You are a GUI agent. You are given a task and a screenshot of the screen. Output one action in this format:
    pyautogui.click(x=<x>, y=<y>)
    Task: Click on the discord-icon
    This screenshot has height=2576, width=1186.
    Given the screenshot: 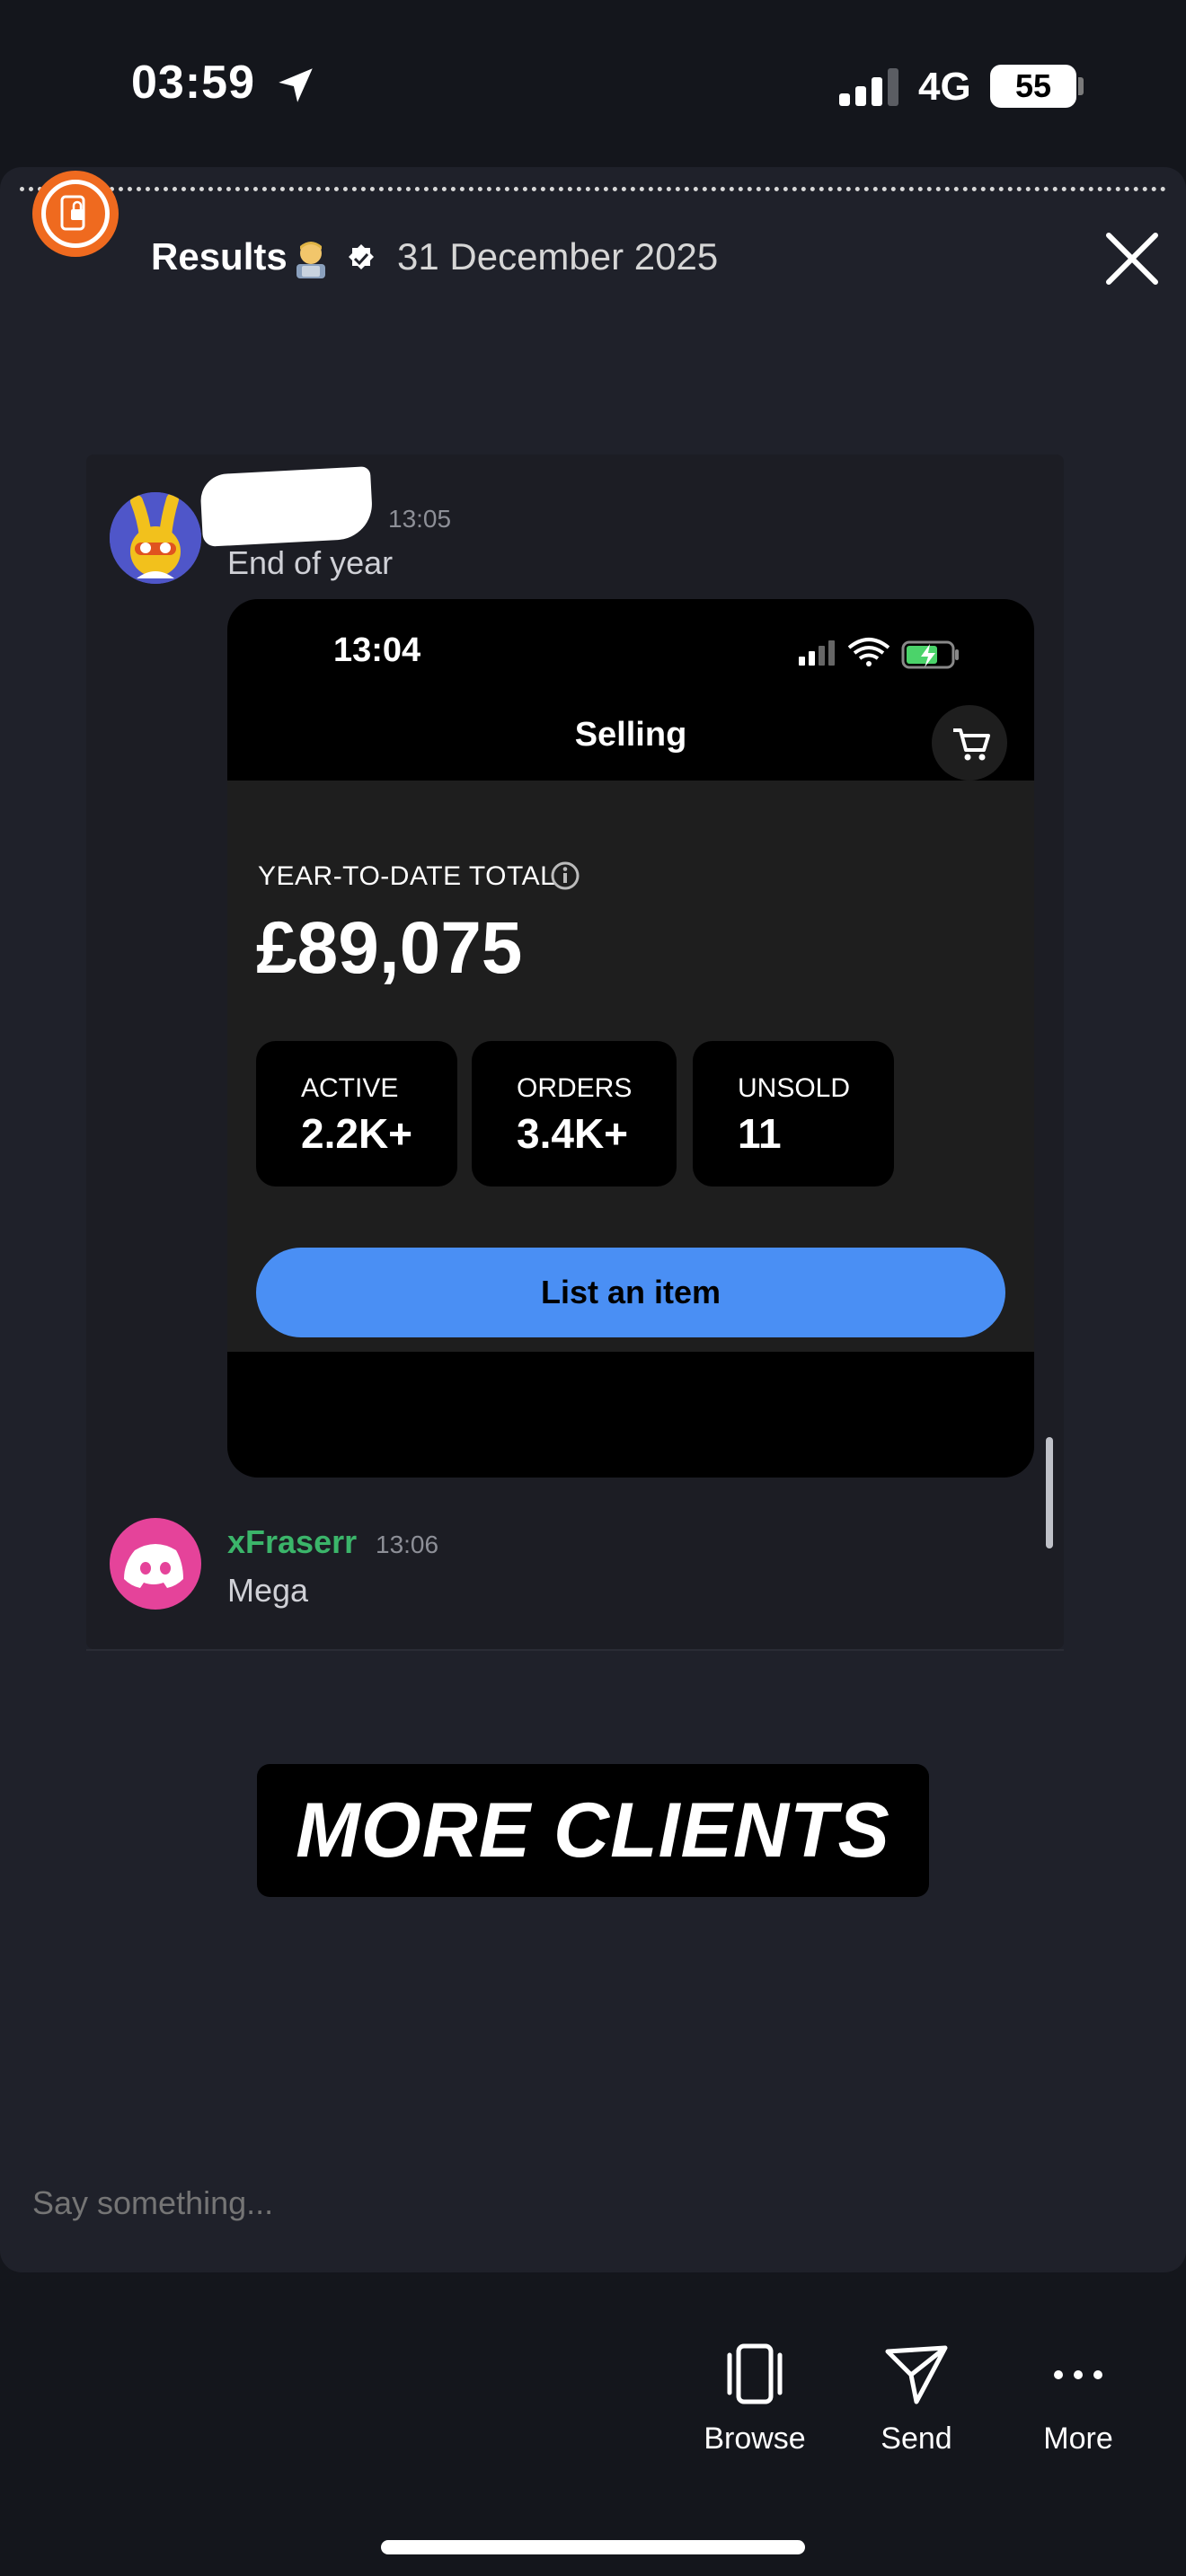 What is the action you would take?
    pyautogui.click(x=153, y=1566)
    